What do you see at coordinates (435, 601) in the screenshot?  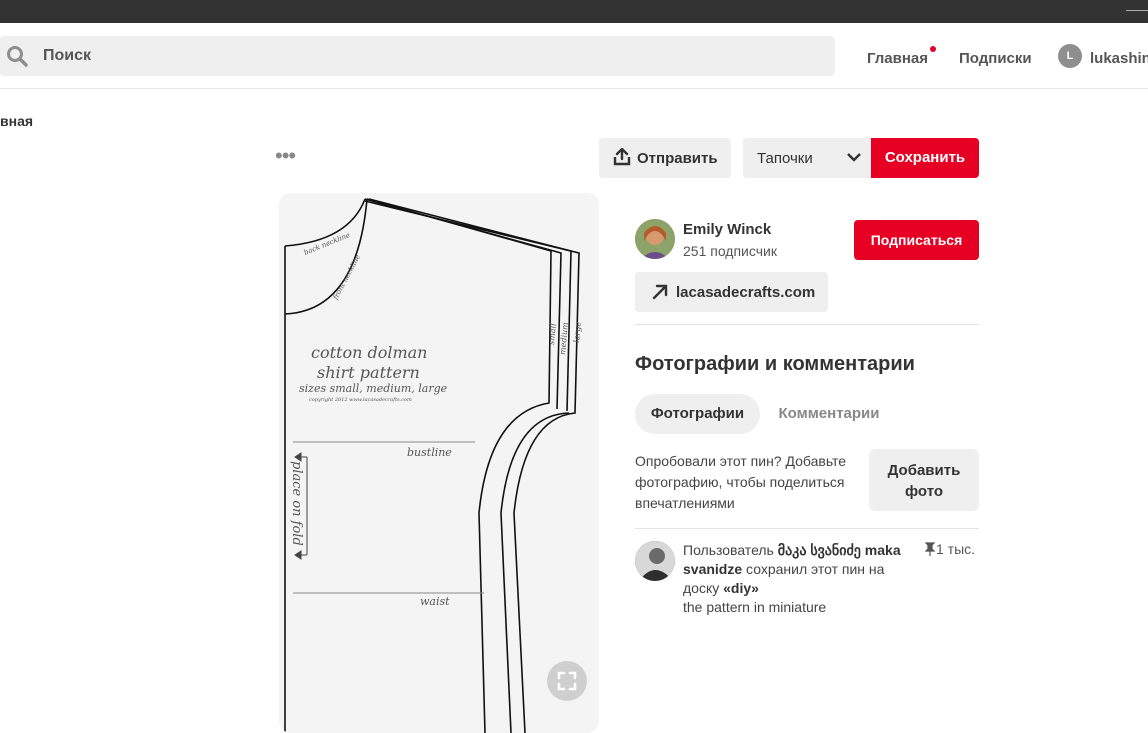 I see `waist-text: waist` at bounding box center [435, 601].